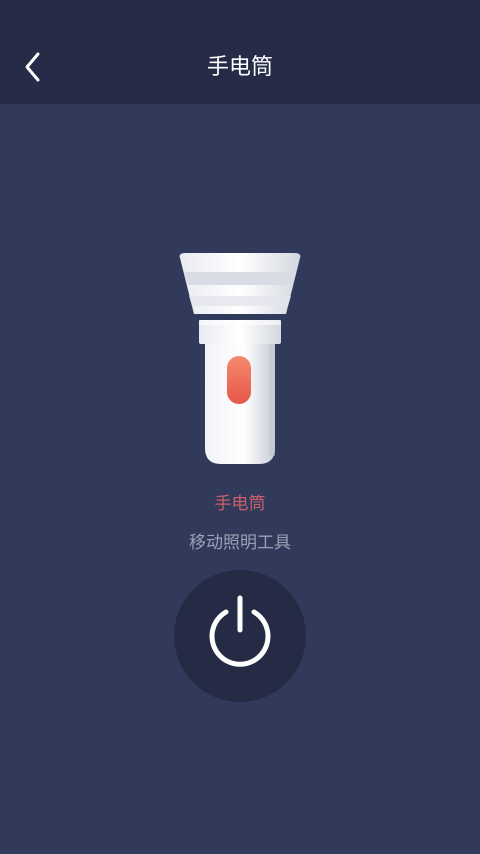 The width and height of the screenshot is (480, 854). I want to click on power-button, so click(240, 636).